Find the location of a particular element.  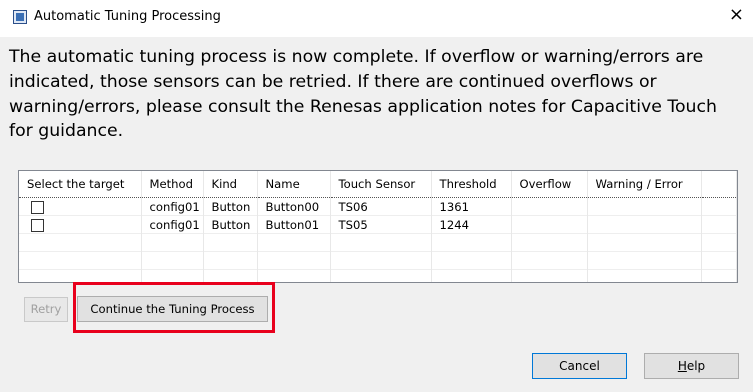

name-cell: Button00 is located at coordinates (294, 206).